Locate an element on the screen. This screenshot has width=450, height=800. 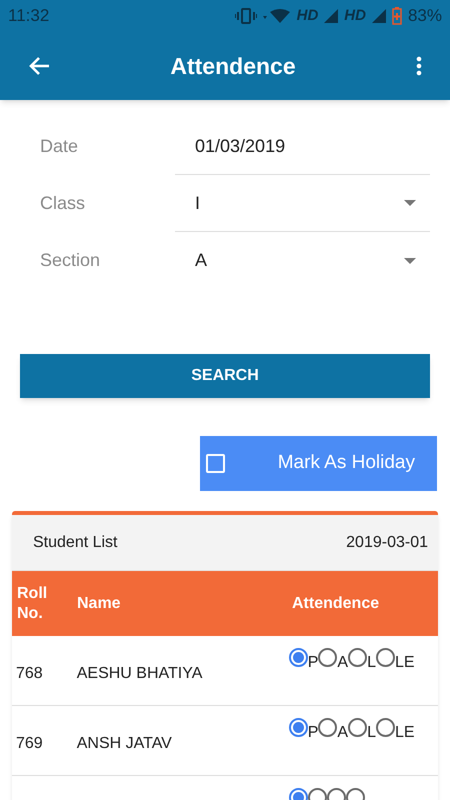
column-header: Attendence is located at coordinates (336, 604).